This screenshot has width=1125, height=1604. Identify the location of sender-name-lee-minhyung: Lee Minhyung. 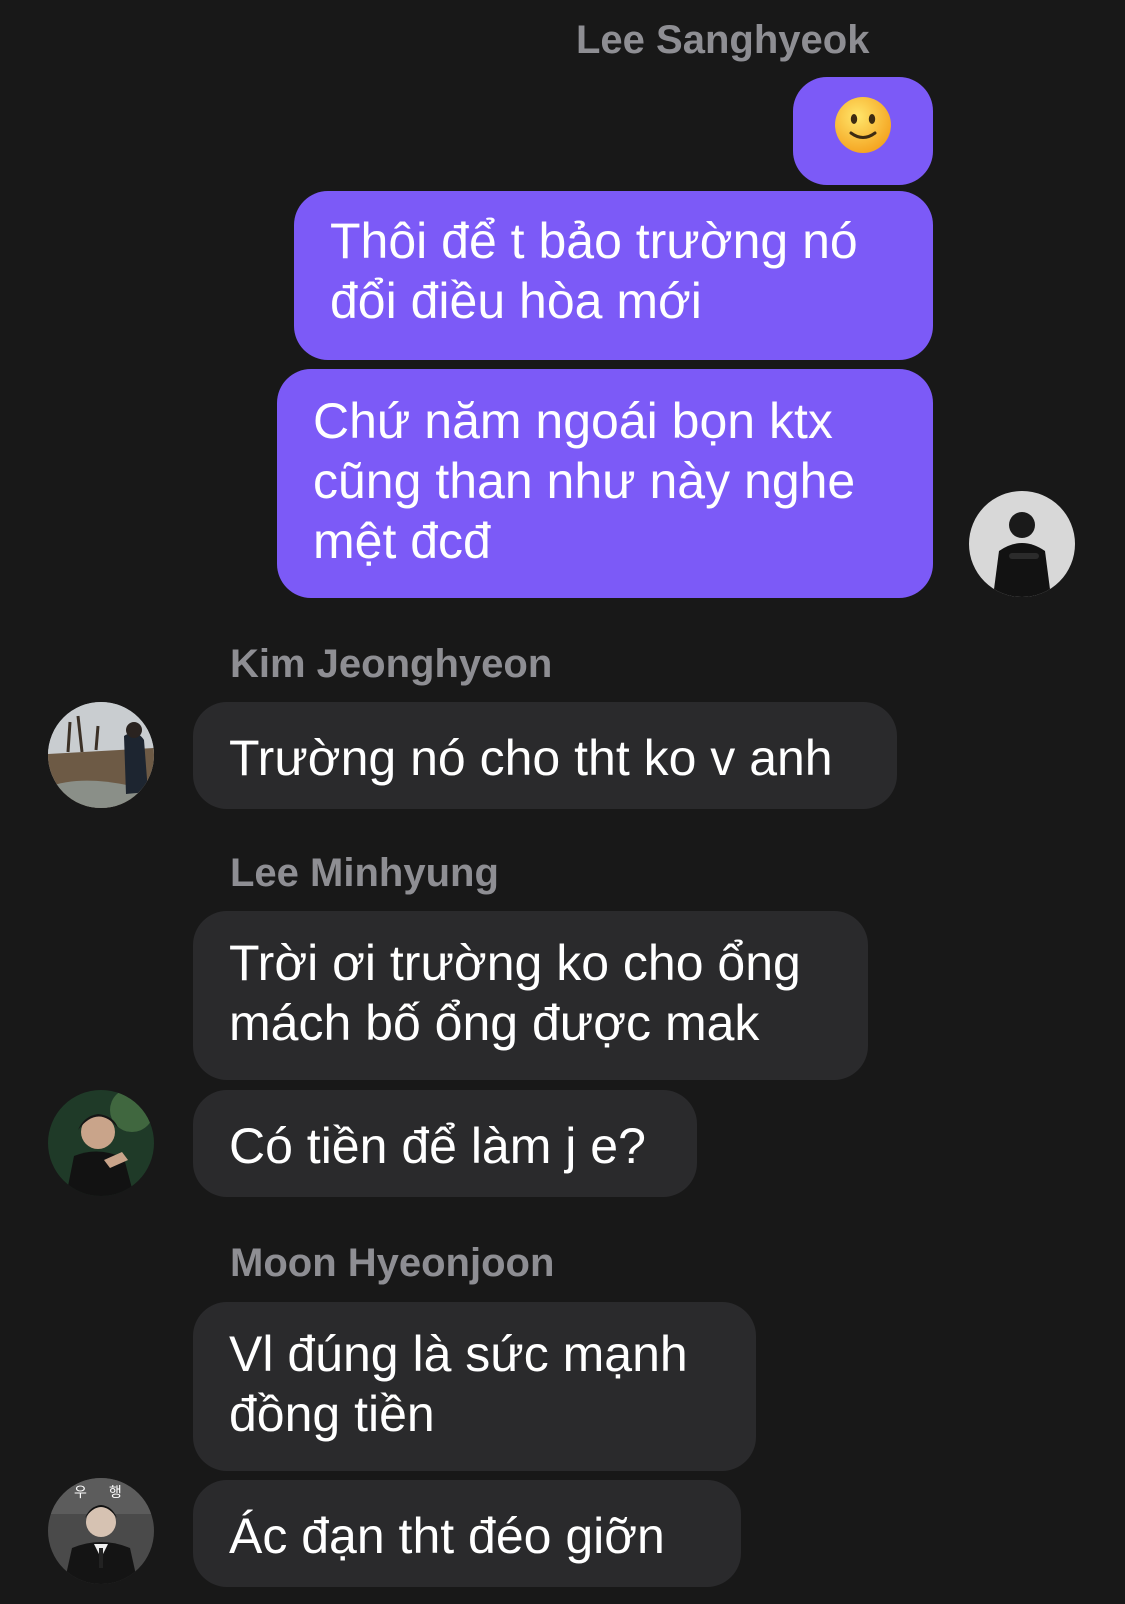
(364, 873).